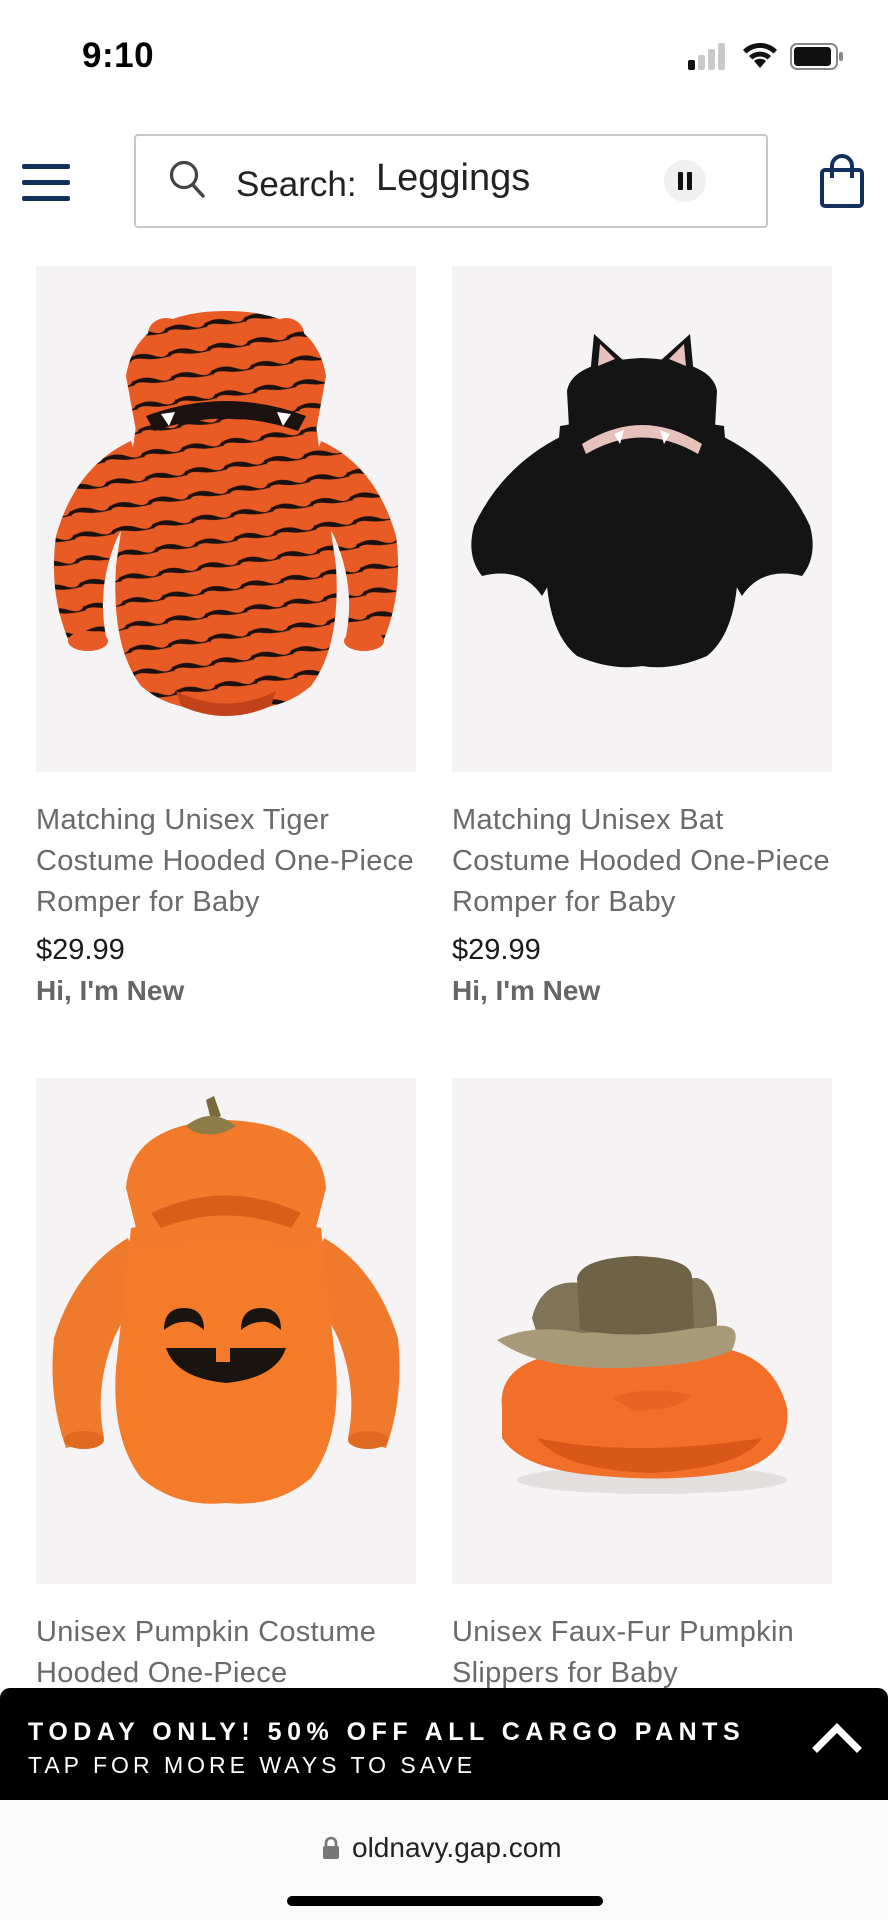 Image resolution: width=888 pixels, height=1920 pixels. What do you see at coordinates (444, 55) in the screenshot?
I see `status-bar: 9:10` at bounding box center [444, 55].